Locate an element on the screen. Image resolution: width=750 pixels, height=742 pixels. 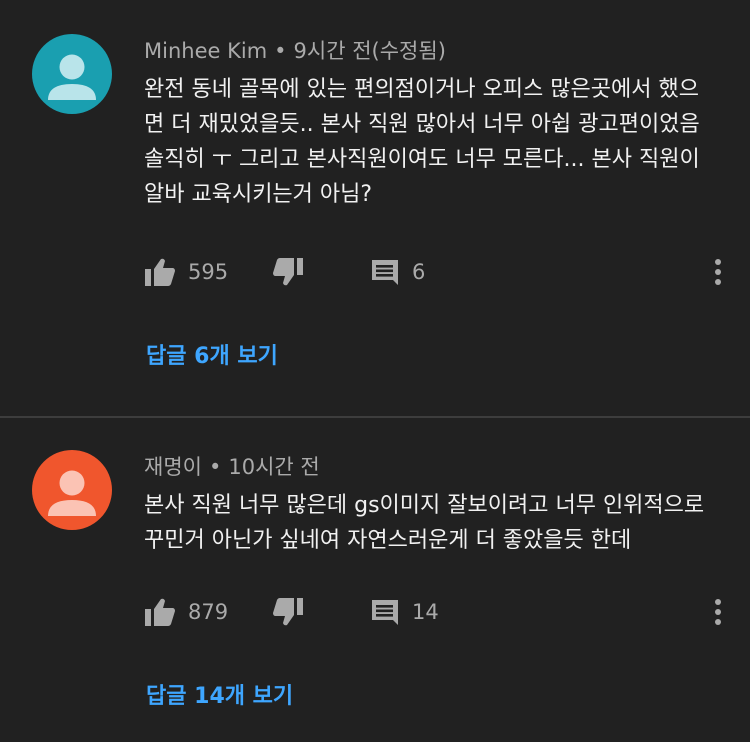
comment-meta: Minhee Kim • 9시간 전(수정됨) is located at coordinates (295, 50).